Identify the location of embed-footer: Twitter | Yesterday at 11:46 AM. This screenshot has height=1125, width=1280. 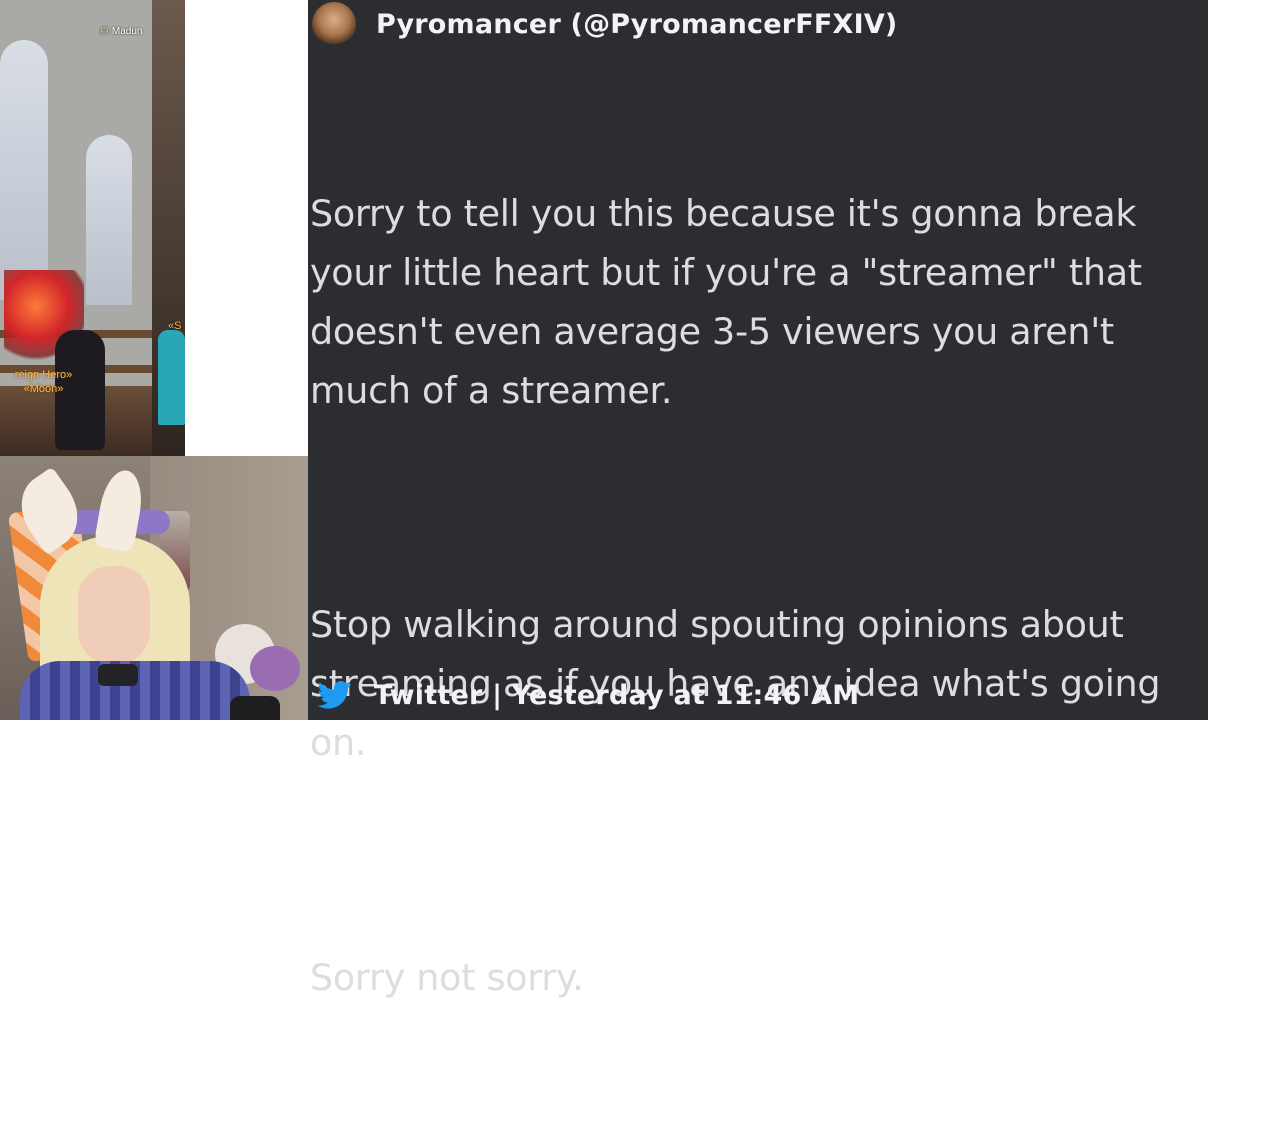
(588, 695).